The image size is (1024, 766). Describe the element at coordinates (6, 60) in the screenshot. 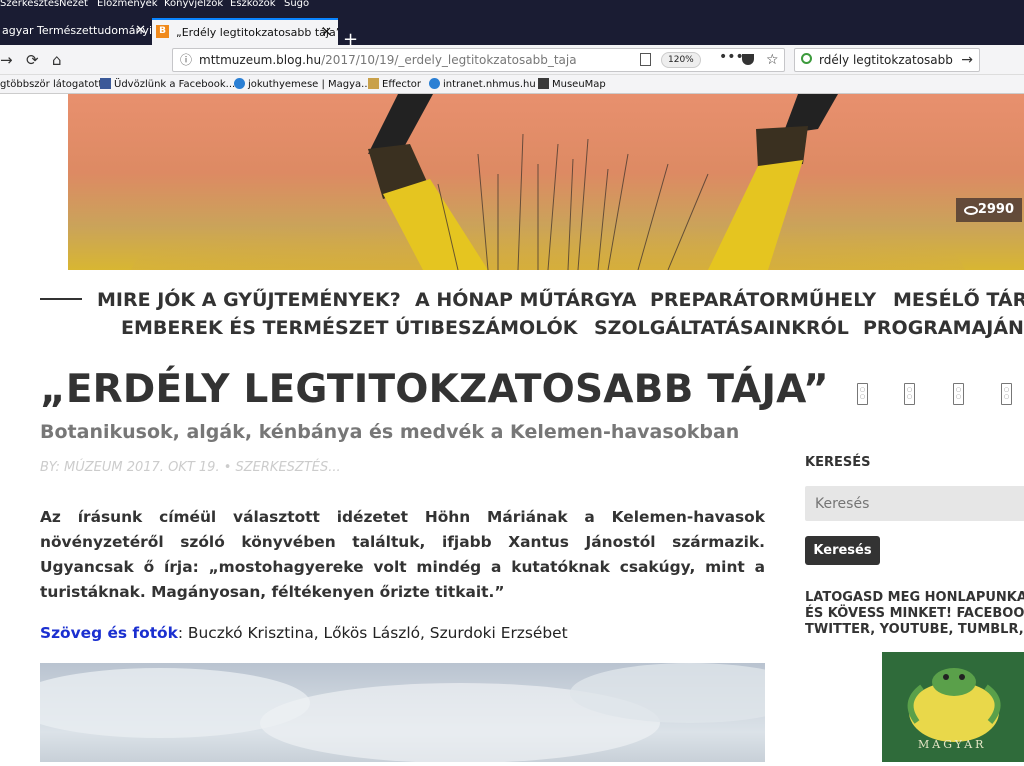

I see `forward-icon: →` at that location.